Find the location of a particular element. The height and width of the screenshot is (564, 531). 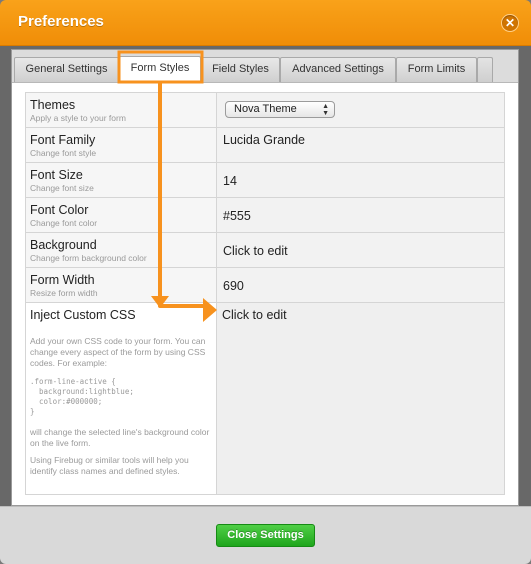

theme-select-value: Nova Theme is located at coordinates (265, 109).